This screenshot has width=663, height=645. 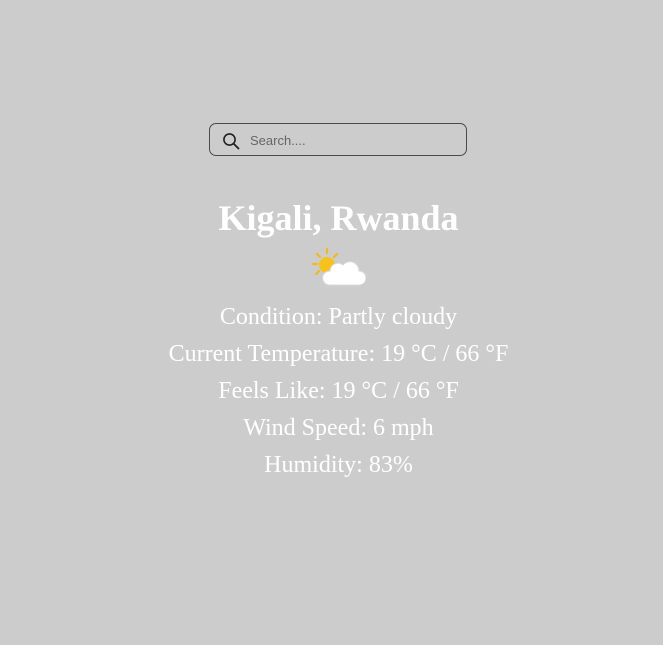 I want to click on feels-like-text: Feels Like: 19 °C / 66 °F, so click(x=338, y=391).